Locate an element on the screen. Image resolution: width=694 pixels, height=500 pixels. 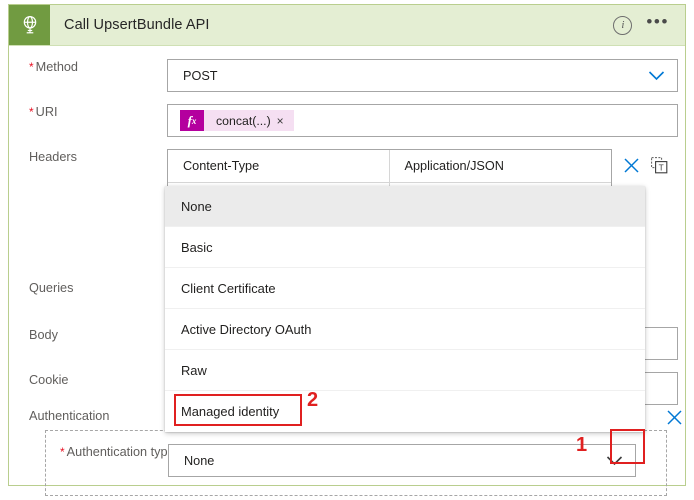
method-label: * Method is located at coordinates (53, 67).